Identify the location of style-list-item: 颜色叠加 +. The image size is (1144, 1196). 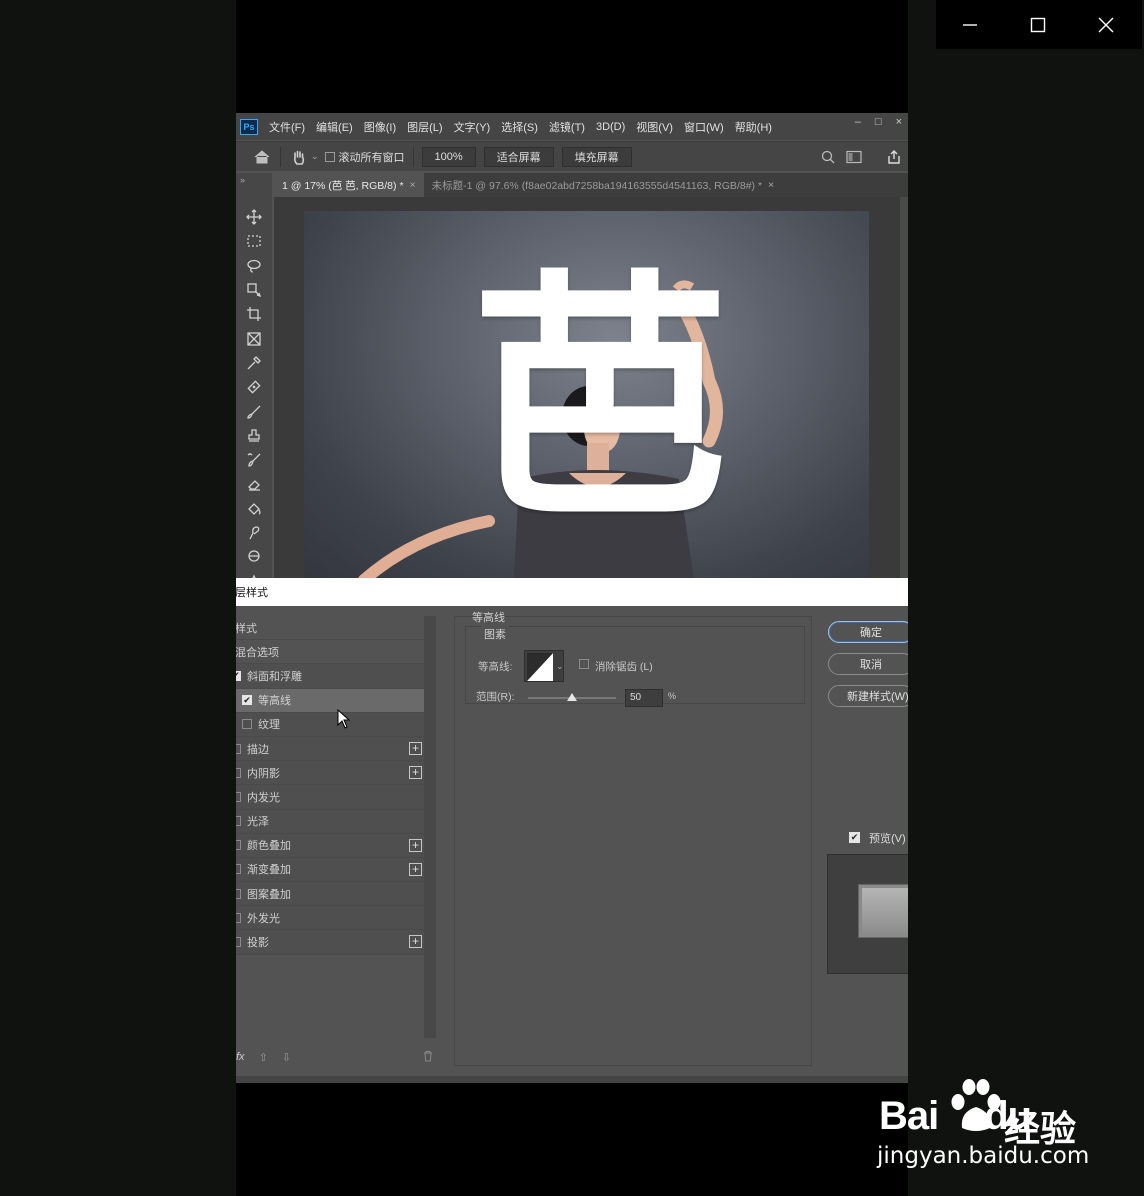
(331, 845).